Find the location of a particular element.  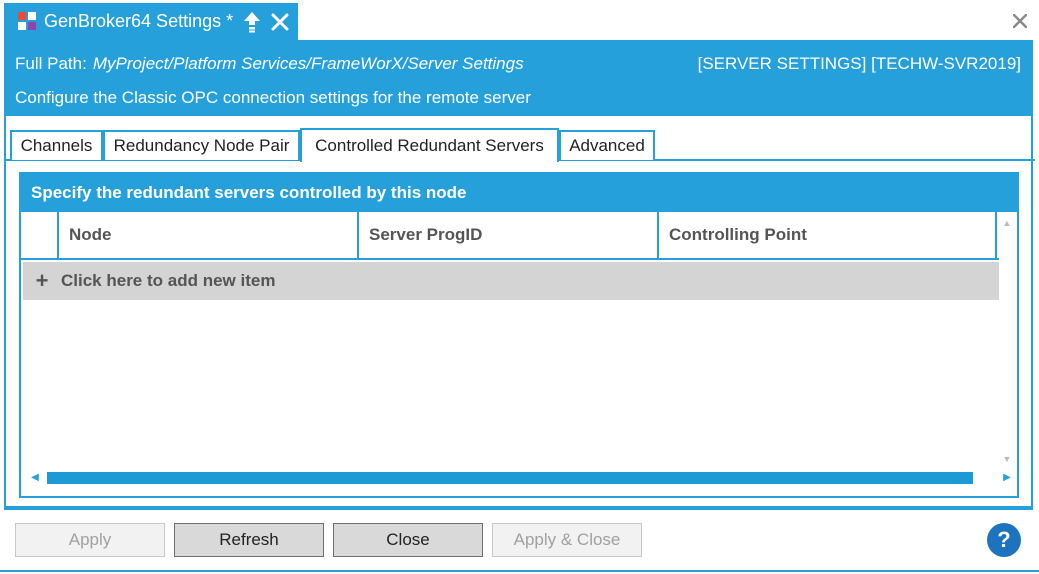

horizontal-scroll-thumb is located at coordinates (510, 478).